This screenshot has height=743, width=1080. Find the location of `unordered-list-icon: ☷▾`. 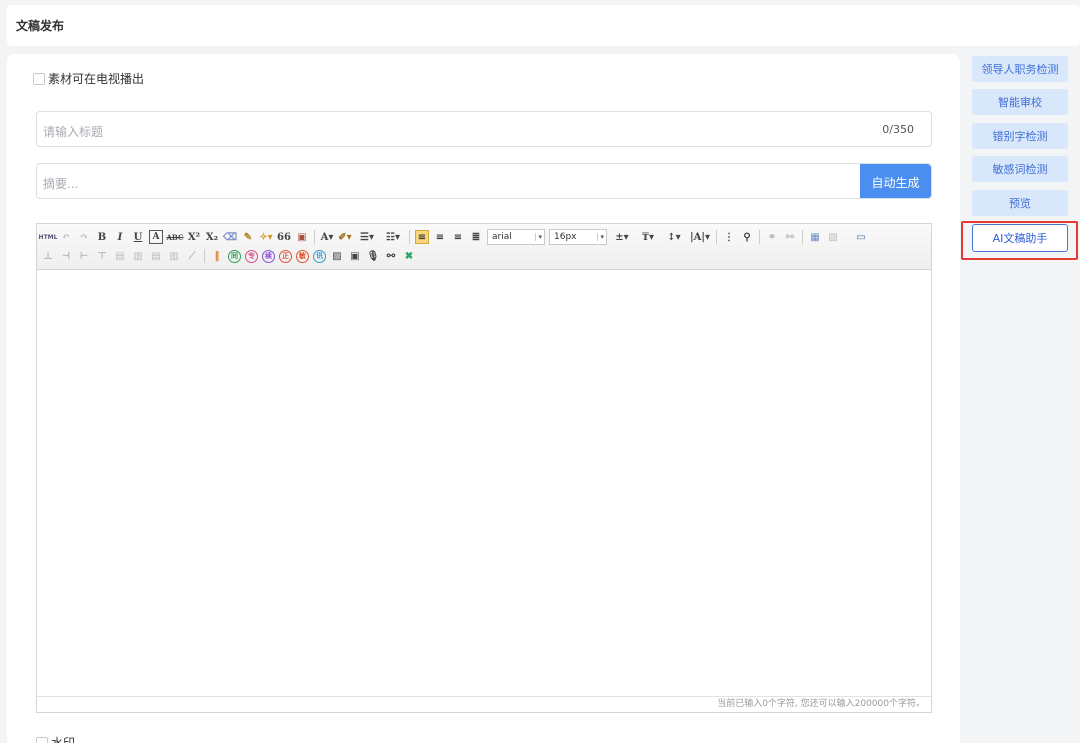

unordered-list-icon: ☷▾ is located at coordinates (393, 237).